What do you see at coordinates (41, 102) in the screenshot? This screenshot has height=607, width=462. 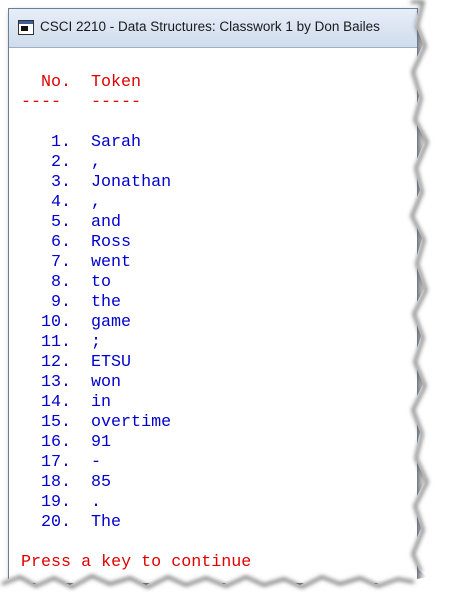 I see `header-underline-no: ----` at bounding box center [41, 102].